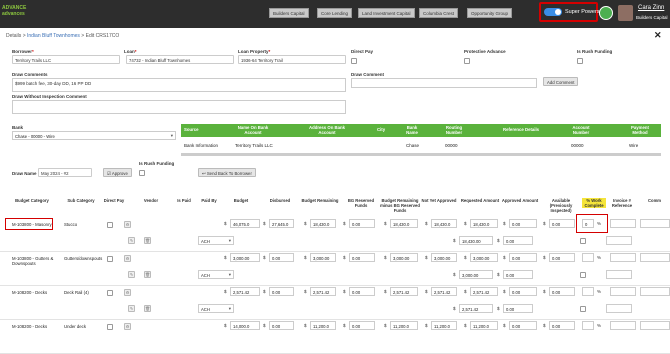  What do you see at coordinates (13, 36) in the screenshot?
I see `breadcrumb-root: Details` at bounding box center [13, 36].